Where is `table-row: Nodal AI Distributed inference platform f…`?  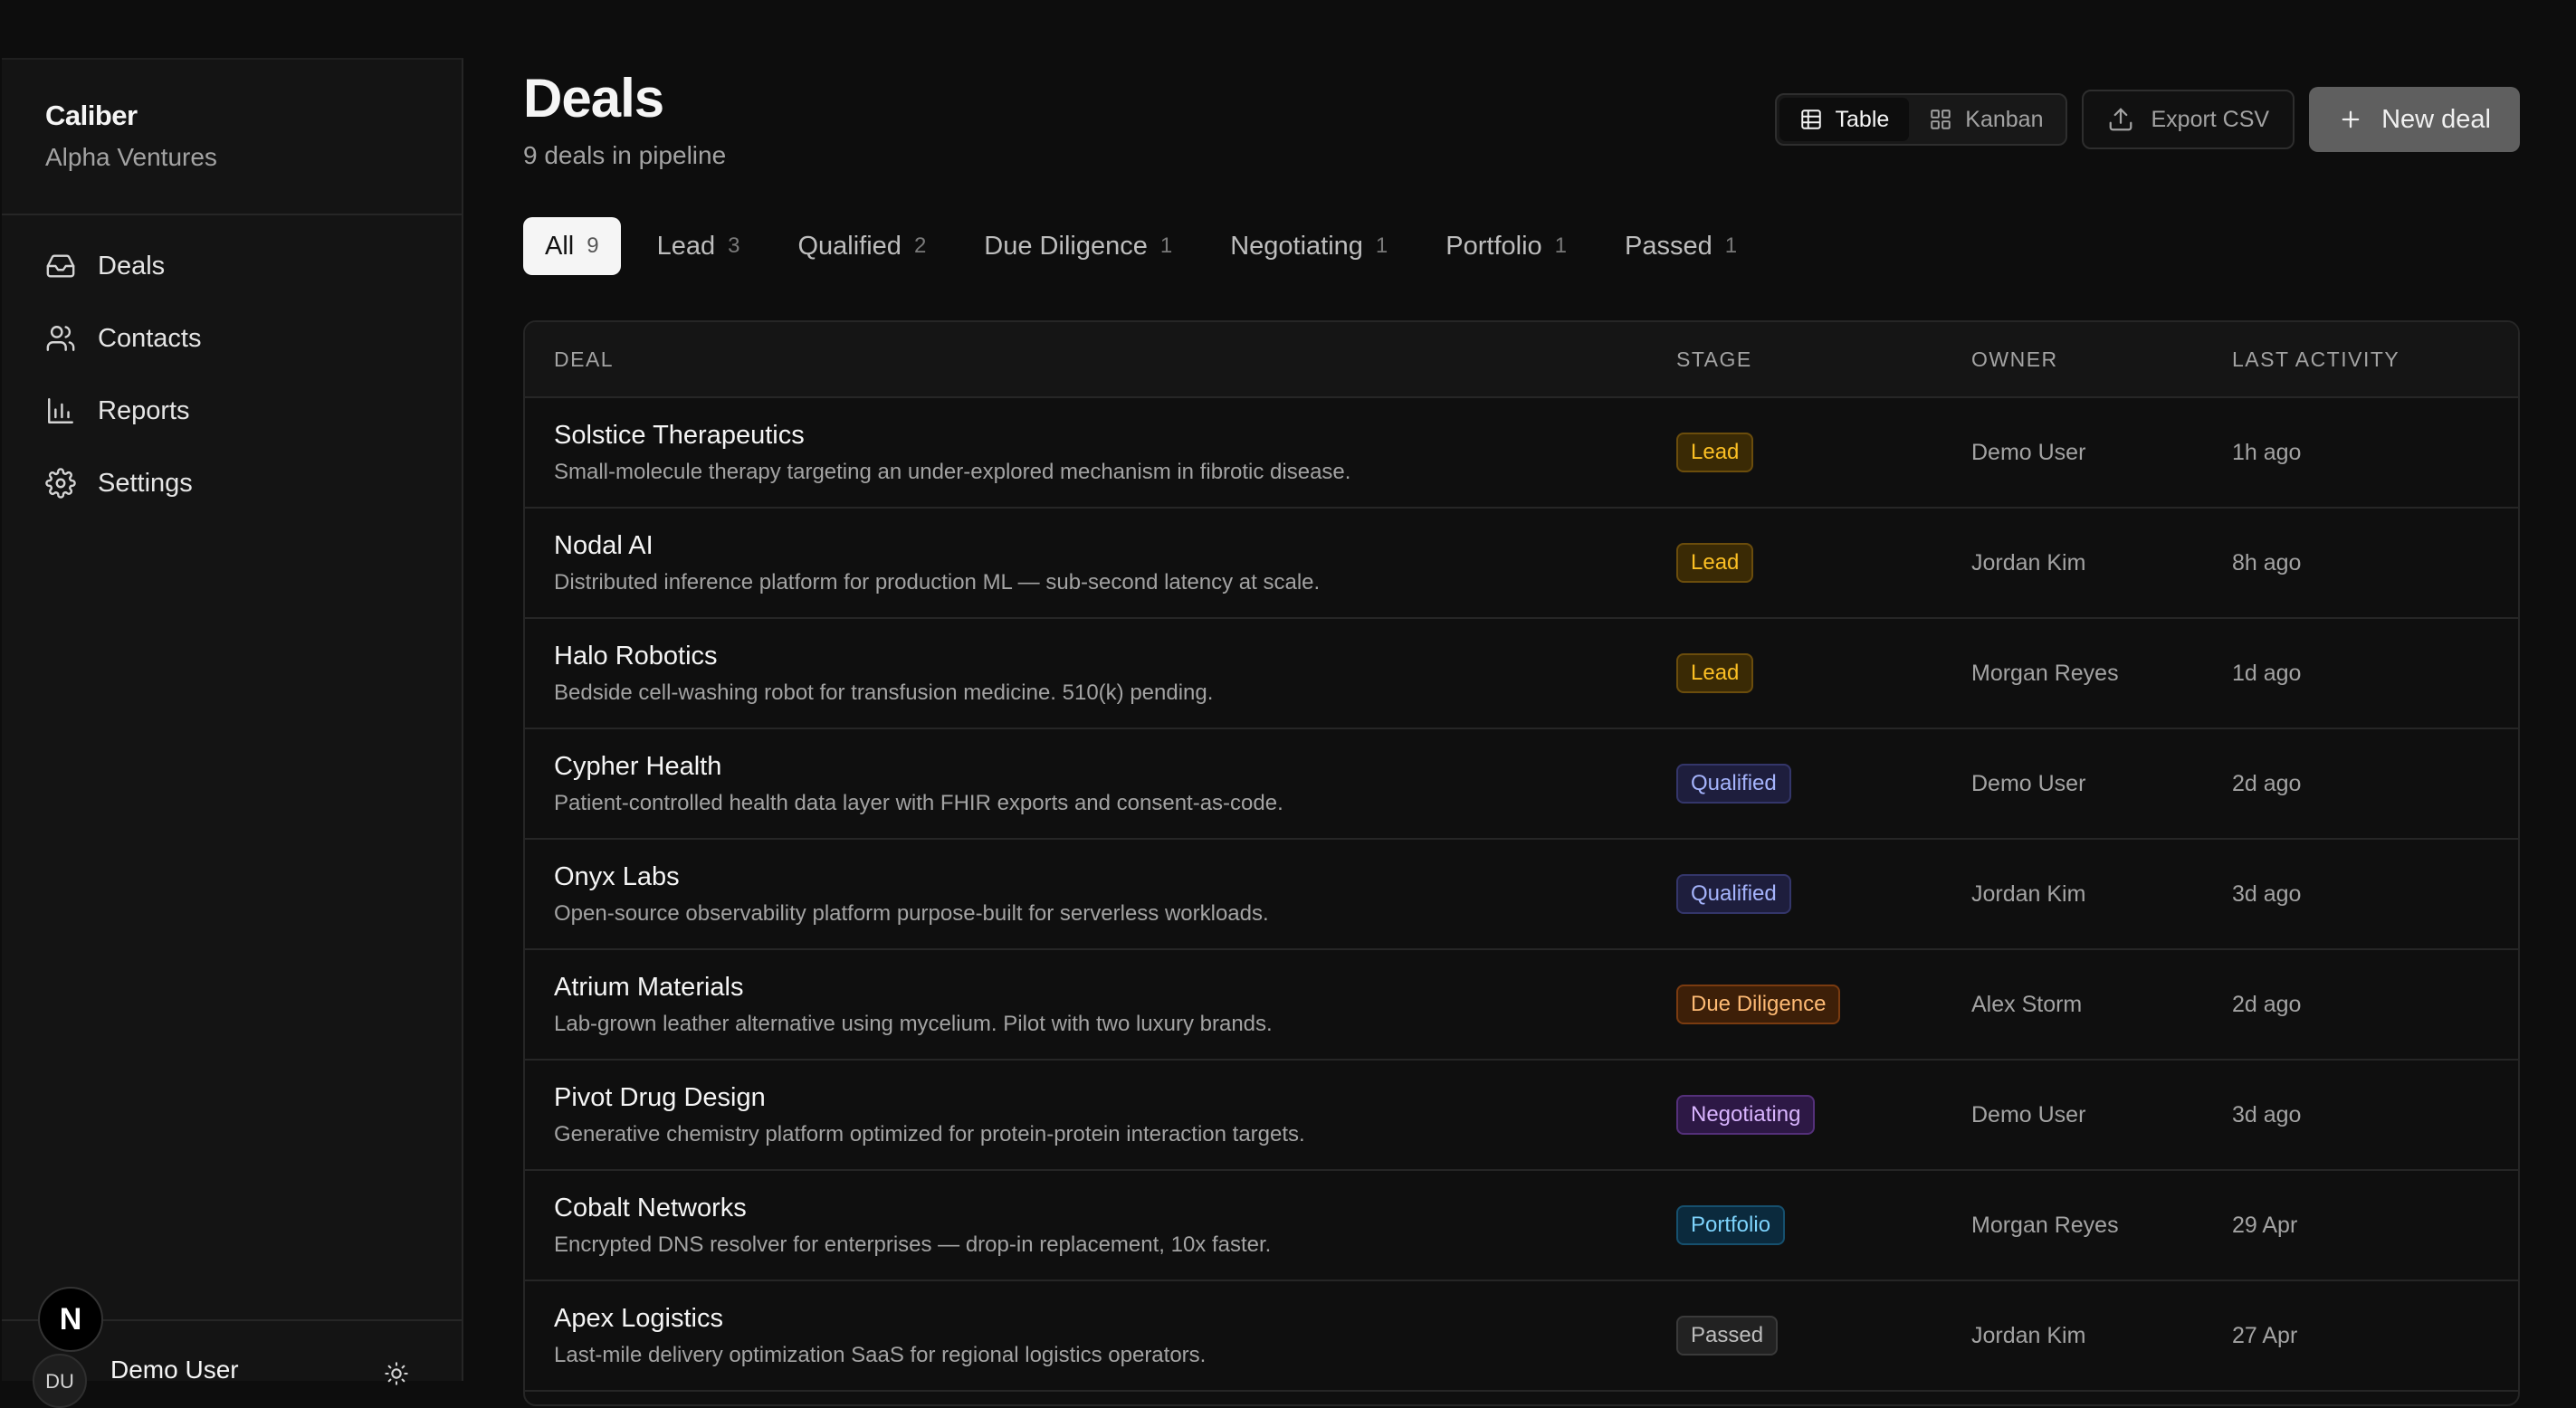
table-row: Nodal AI Distributed inference platform f… is located at coordinates (1521, 564).